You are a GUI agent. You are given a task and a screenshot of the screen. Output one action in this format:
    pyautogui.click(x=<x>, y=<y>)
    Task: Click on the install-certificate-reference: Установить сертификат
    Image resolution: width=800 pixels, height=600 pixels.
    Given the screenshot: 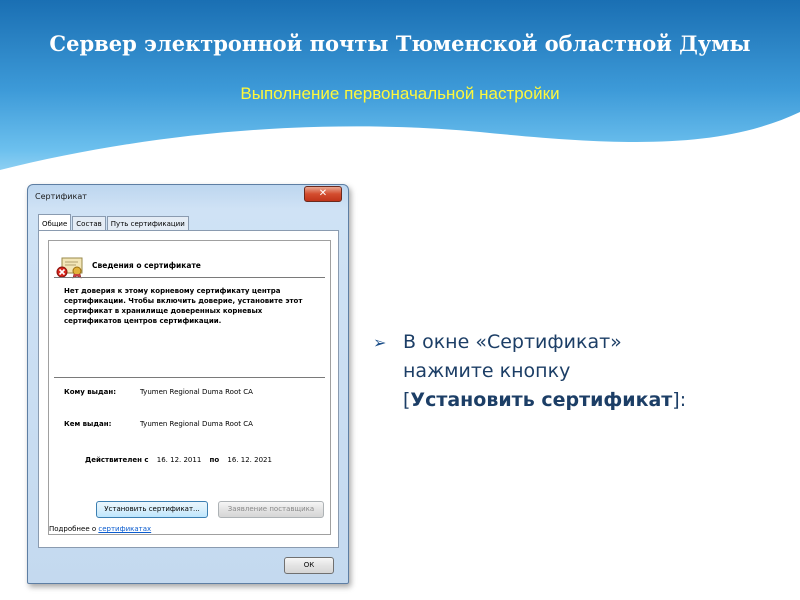 What is the action you would take?
    pyautogui.click(x=541, y=400)
    